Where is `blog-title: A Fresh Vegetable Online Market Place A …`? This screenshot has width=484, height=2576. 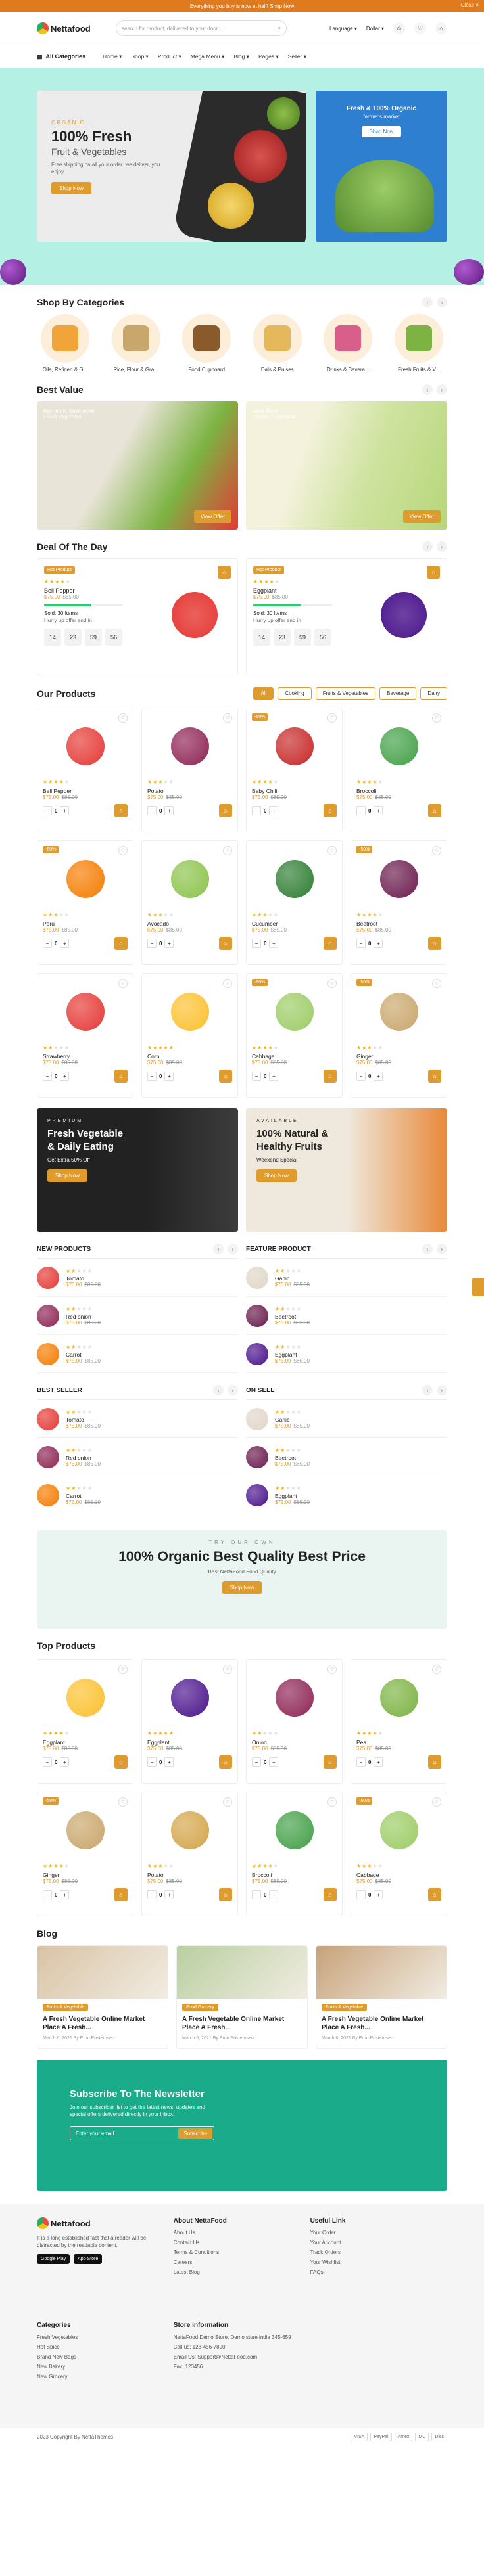 blog-title: A Fresh Vegetable Online Market Place A … is located at coordinates (382, 2023).